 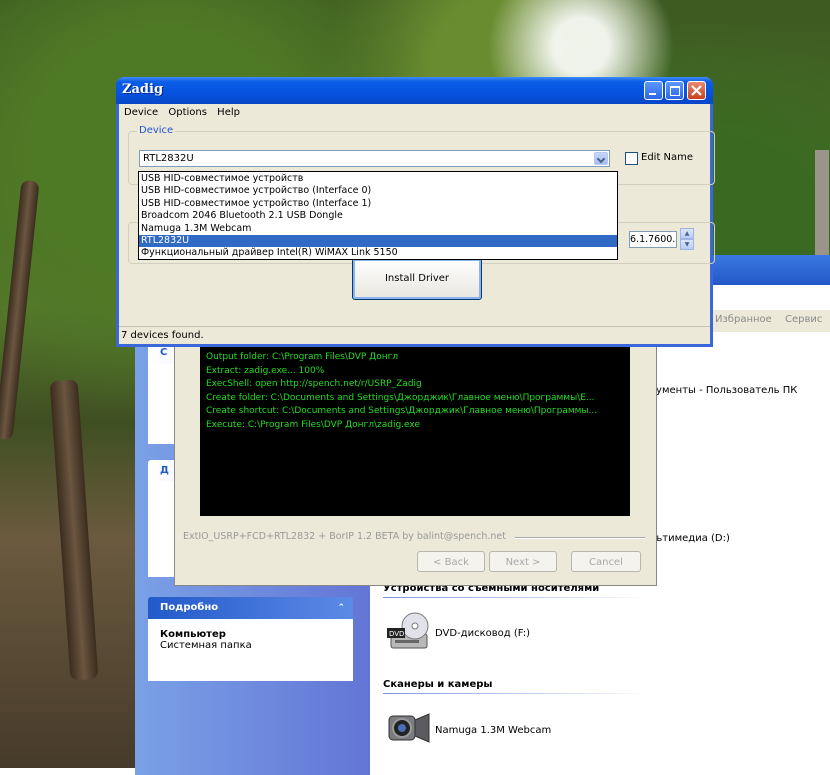 What do you see at coordinates (653, 239) in the screenshot?
I see `driver-version-field: 6.1.7600.16385` at bounding box center [653, 239].